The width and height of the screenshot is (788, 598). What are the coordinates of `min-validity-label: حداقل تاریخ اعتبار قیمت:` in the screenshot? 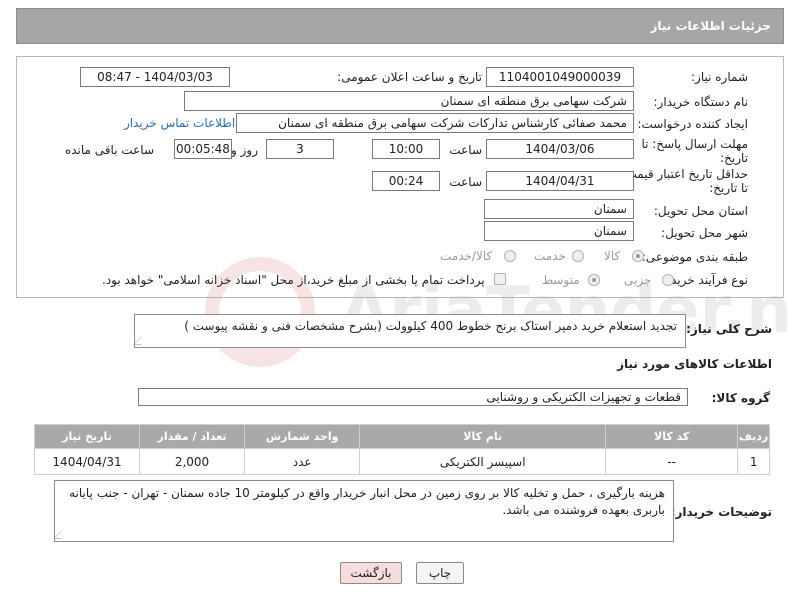 It's located at (684, 174).